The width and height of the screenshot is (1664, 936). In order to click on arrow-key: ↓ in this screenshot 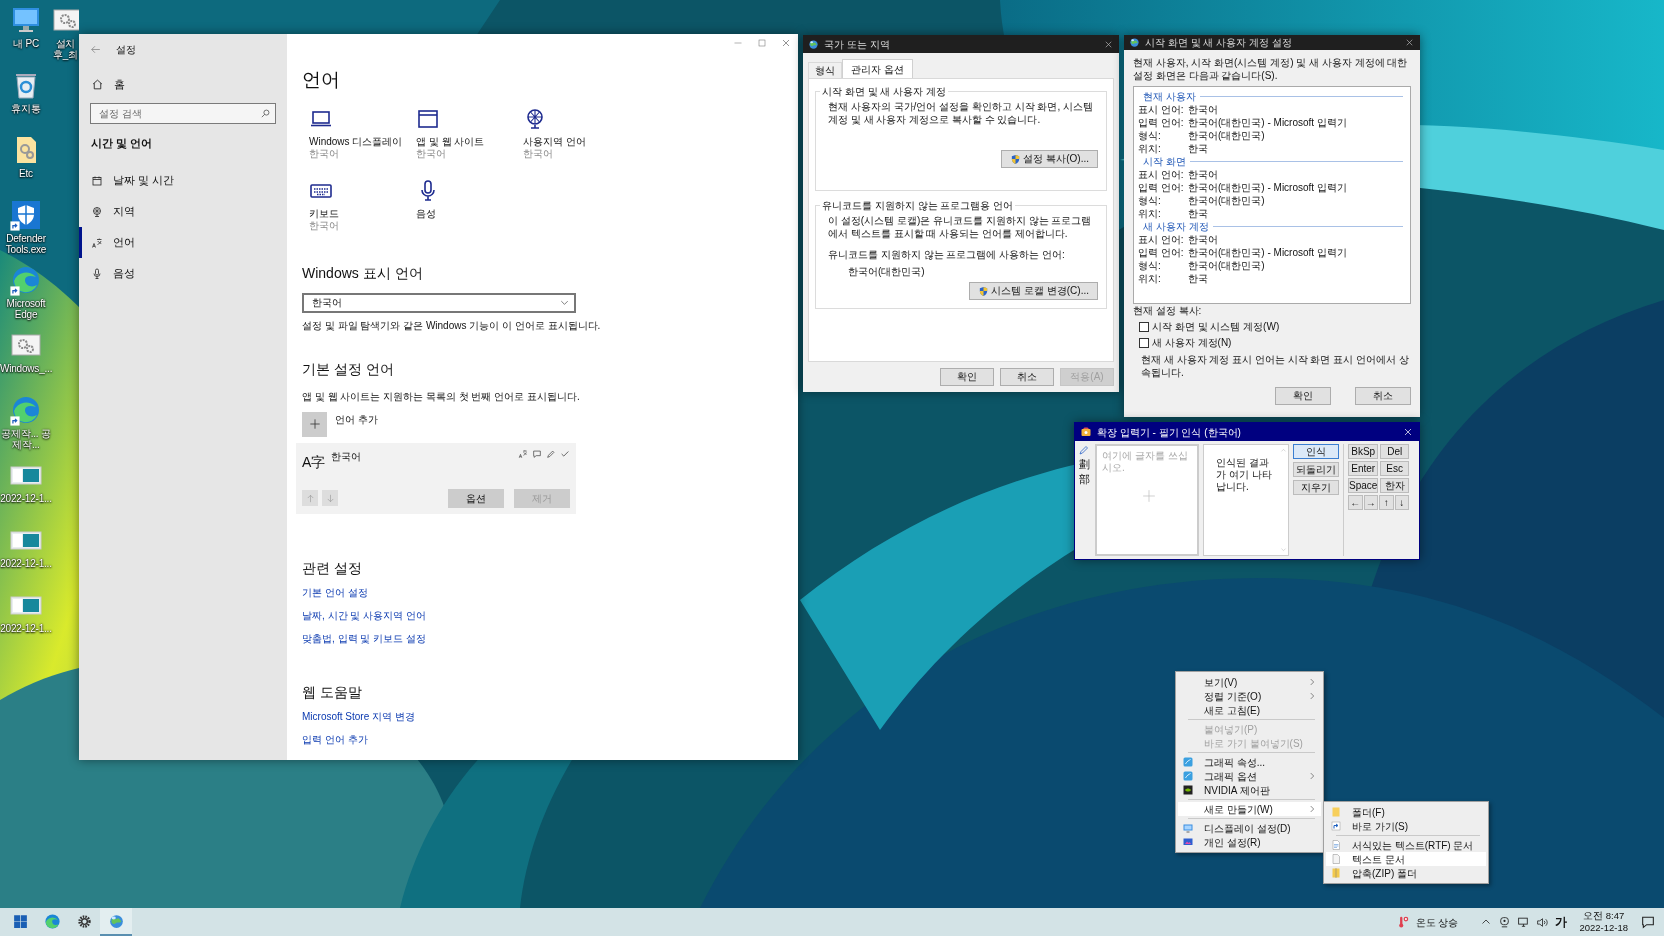, I will do `click(1401, 502)`.